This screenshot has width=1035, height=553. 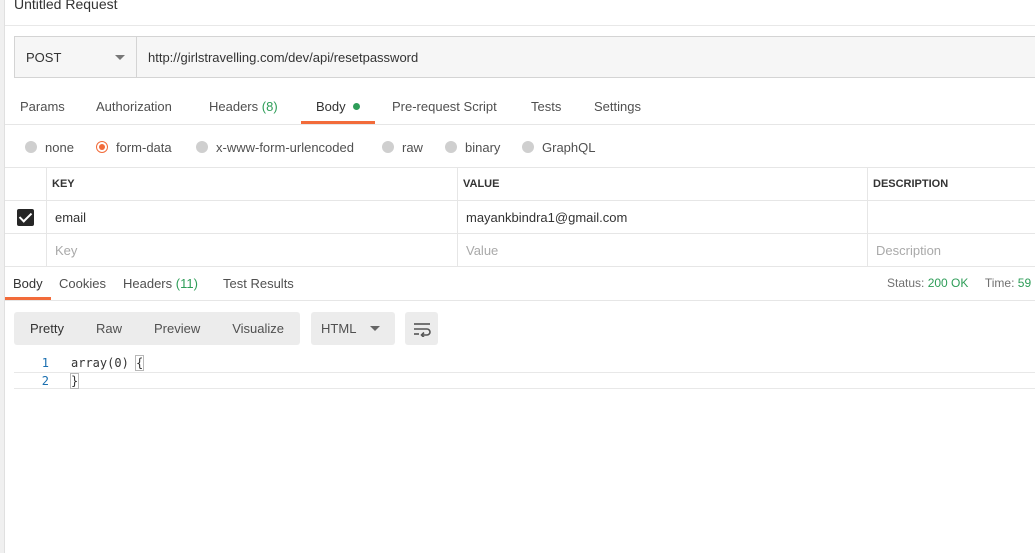 I want to click on code-content: array(0), so click(x=104, y=363).